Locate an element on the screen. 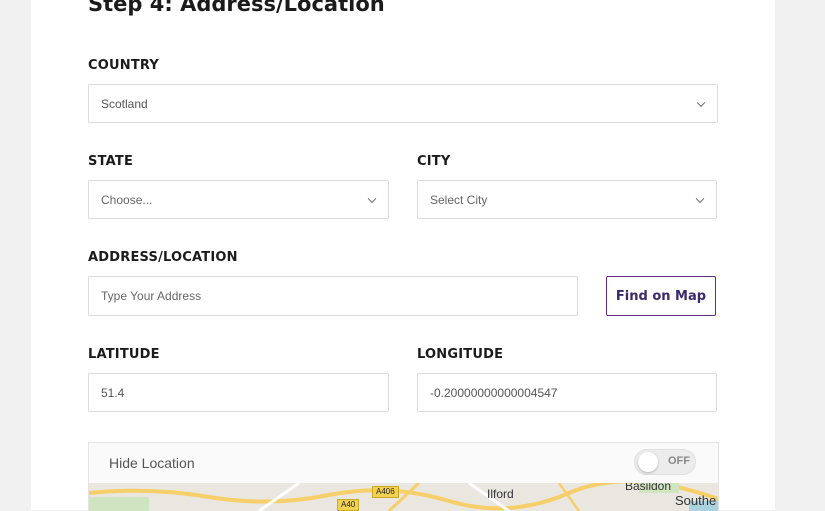  toggle-knob is located at coordinates (648, 462).